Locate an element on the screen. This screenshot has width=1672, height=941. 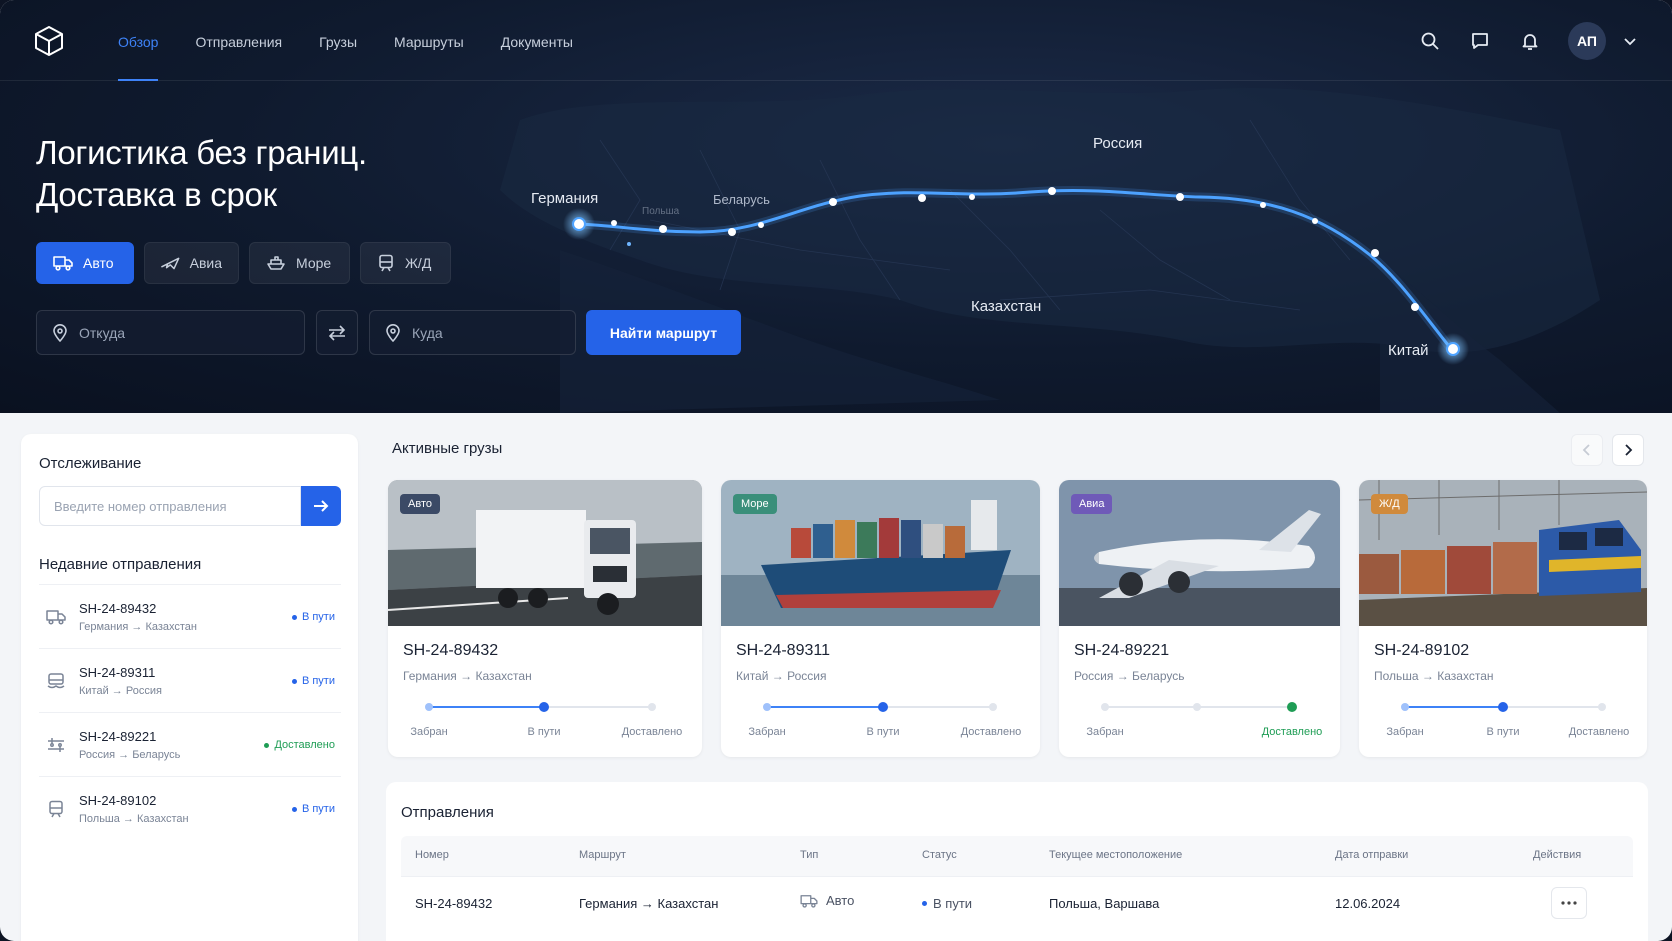
more-dots-icon is located at coordinates (1569, 903).